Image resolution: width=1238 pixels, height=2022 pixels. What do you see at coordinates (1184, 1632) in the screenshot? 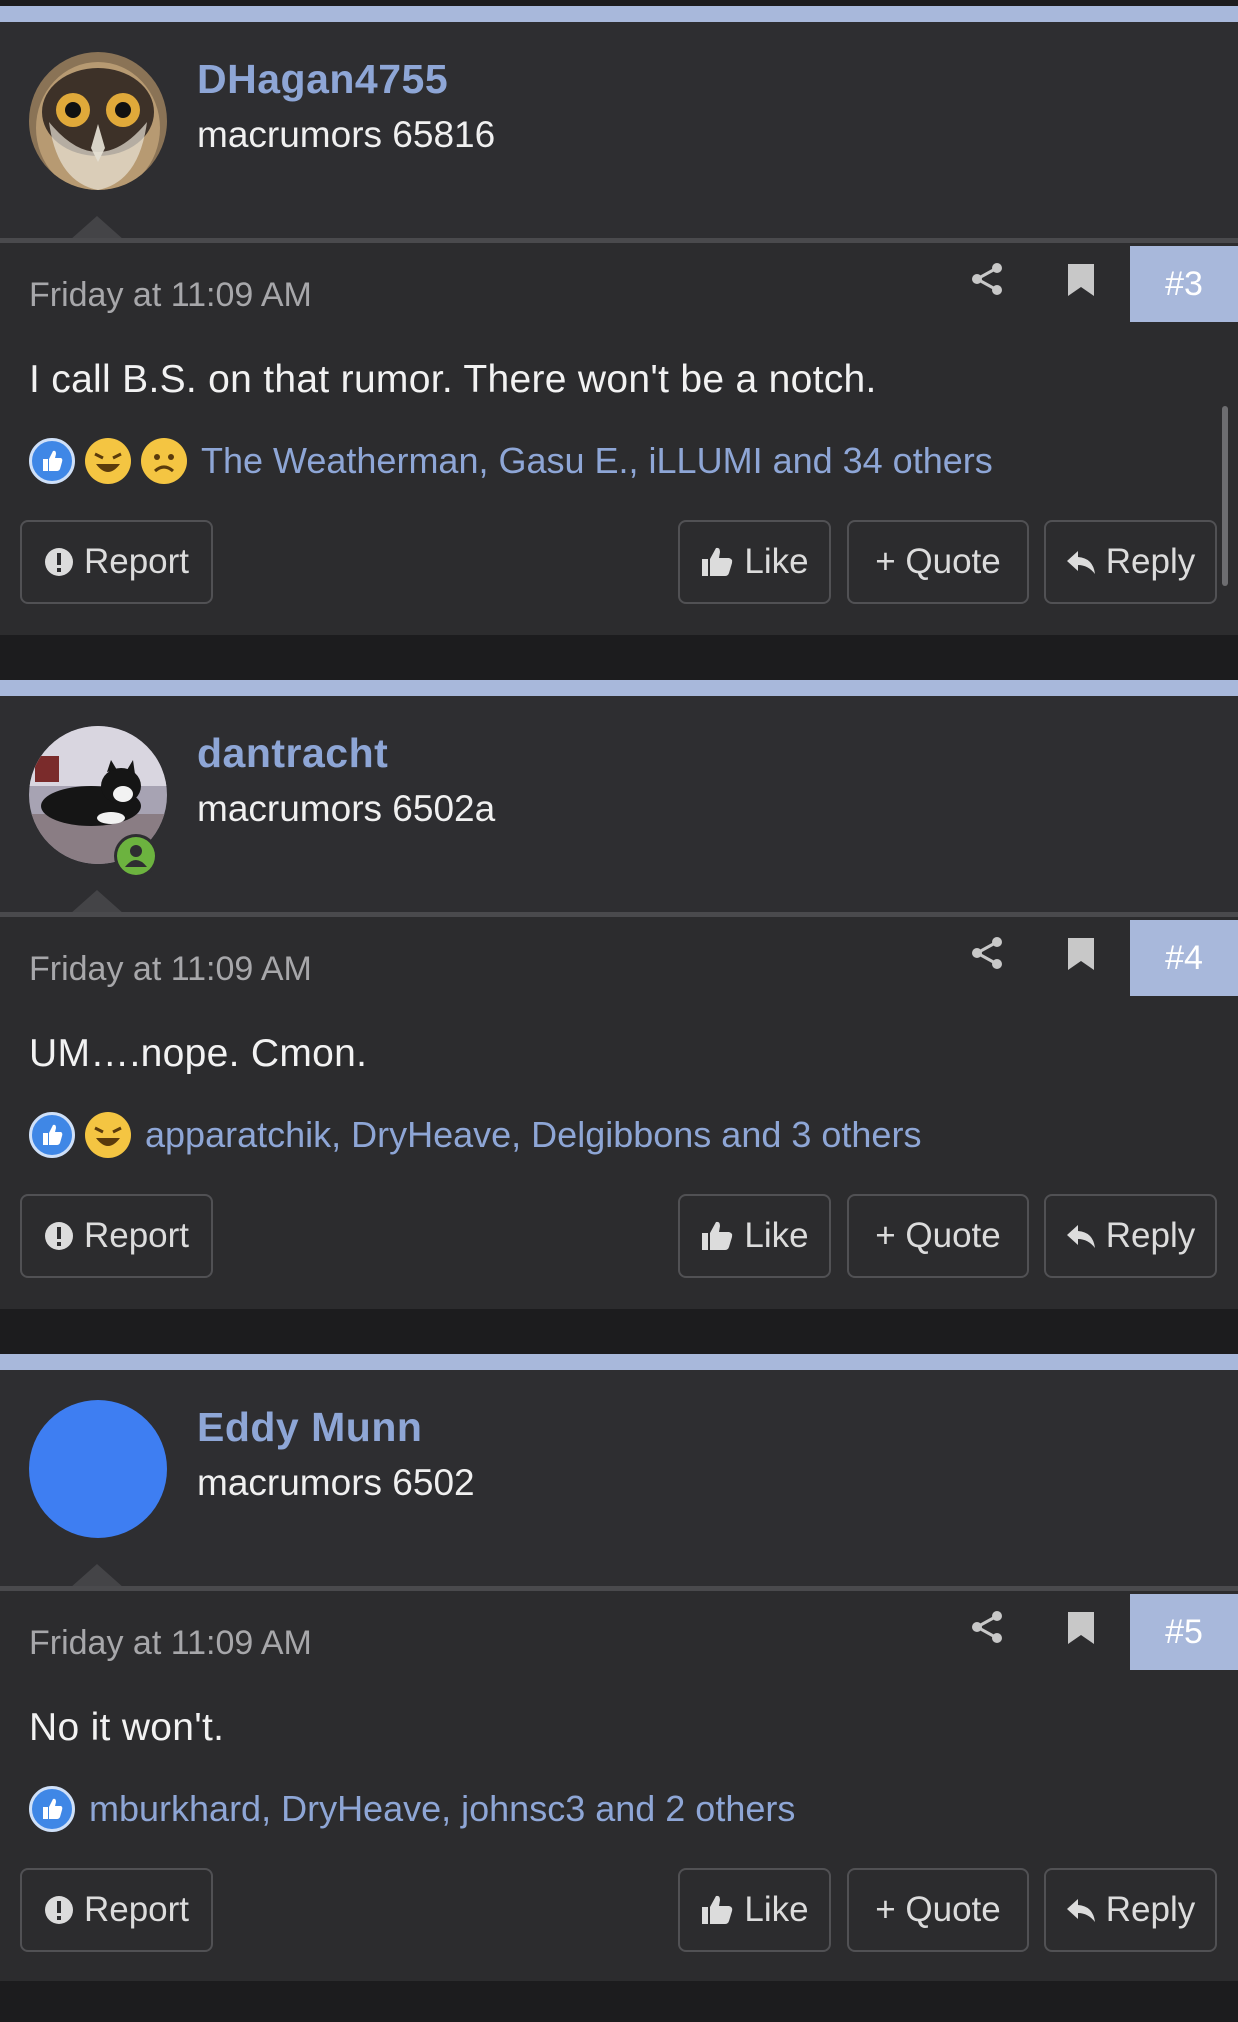
I see `post-number: #5` at bounding box center [1184, 1632].